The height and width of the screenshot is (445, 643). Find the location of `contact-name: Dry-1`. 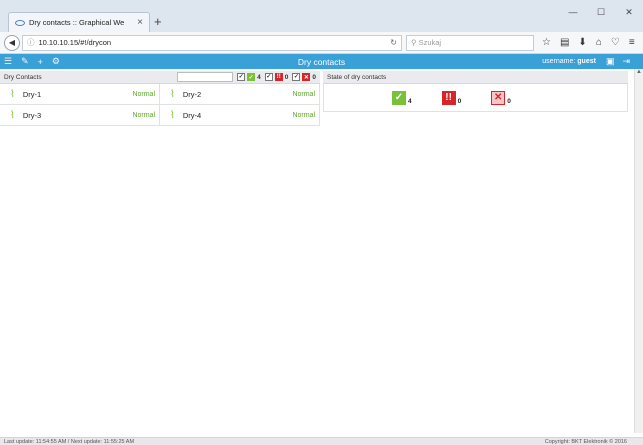

contact-name: Dry-1 is located at coordinates (32, 94).